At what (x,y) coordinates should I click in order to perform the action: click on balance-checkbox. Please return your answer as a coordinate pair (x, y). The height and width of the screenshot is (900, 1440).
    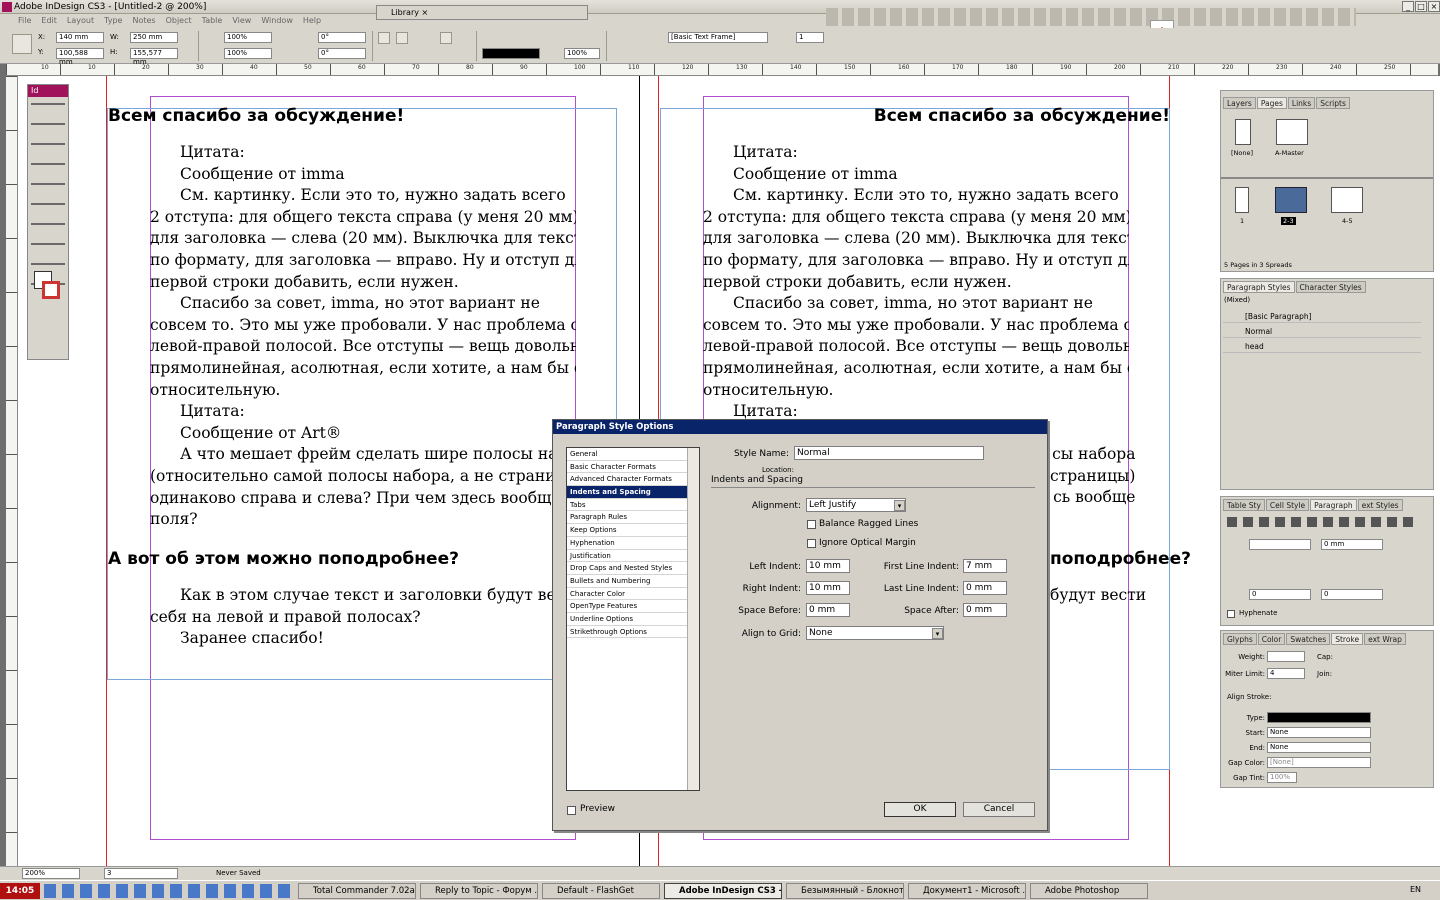
    Looking at the image, I should click on (811, 524).